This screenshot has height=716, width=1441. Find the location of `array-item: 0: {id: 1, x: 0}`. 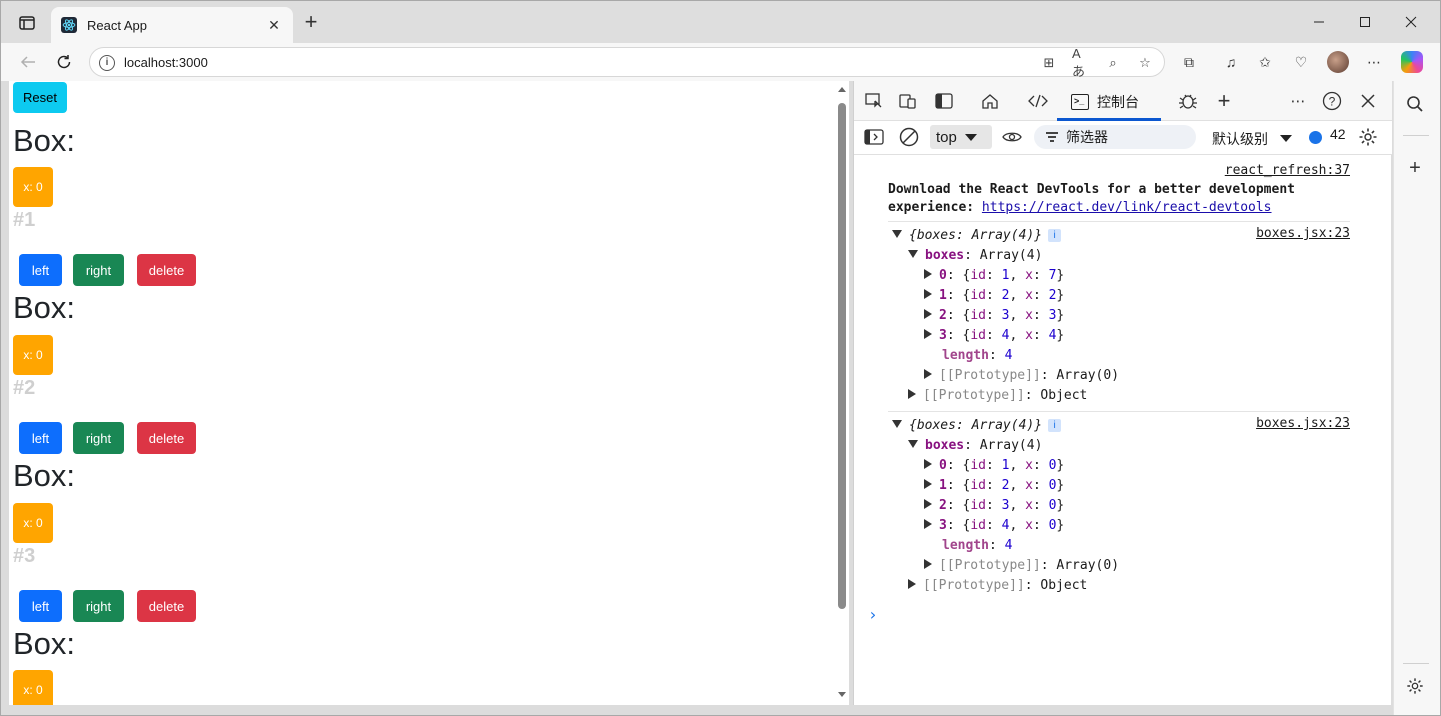

array-item: 0: {id: 1, x: 0} is located at coordinates (994, 466).